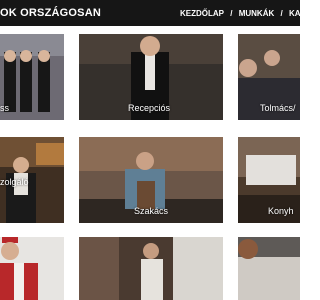 This screenshot has width=320, height=300. I want to click on job-tile-room-attendant, so click(151, 268).